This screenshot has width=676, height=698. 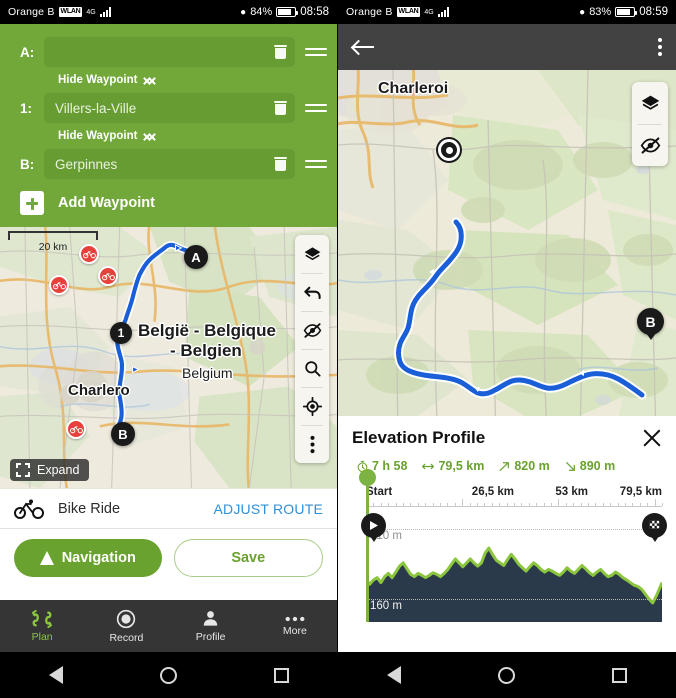 What do you see at coordinates (513, 545) in the screenshot?
I see `elevation-chart: 410 m 160 m` at bounding box center [513, 545].